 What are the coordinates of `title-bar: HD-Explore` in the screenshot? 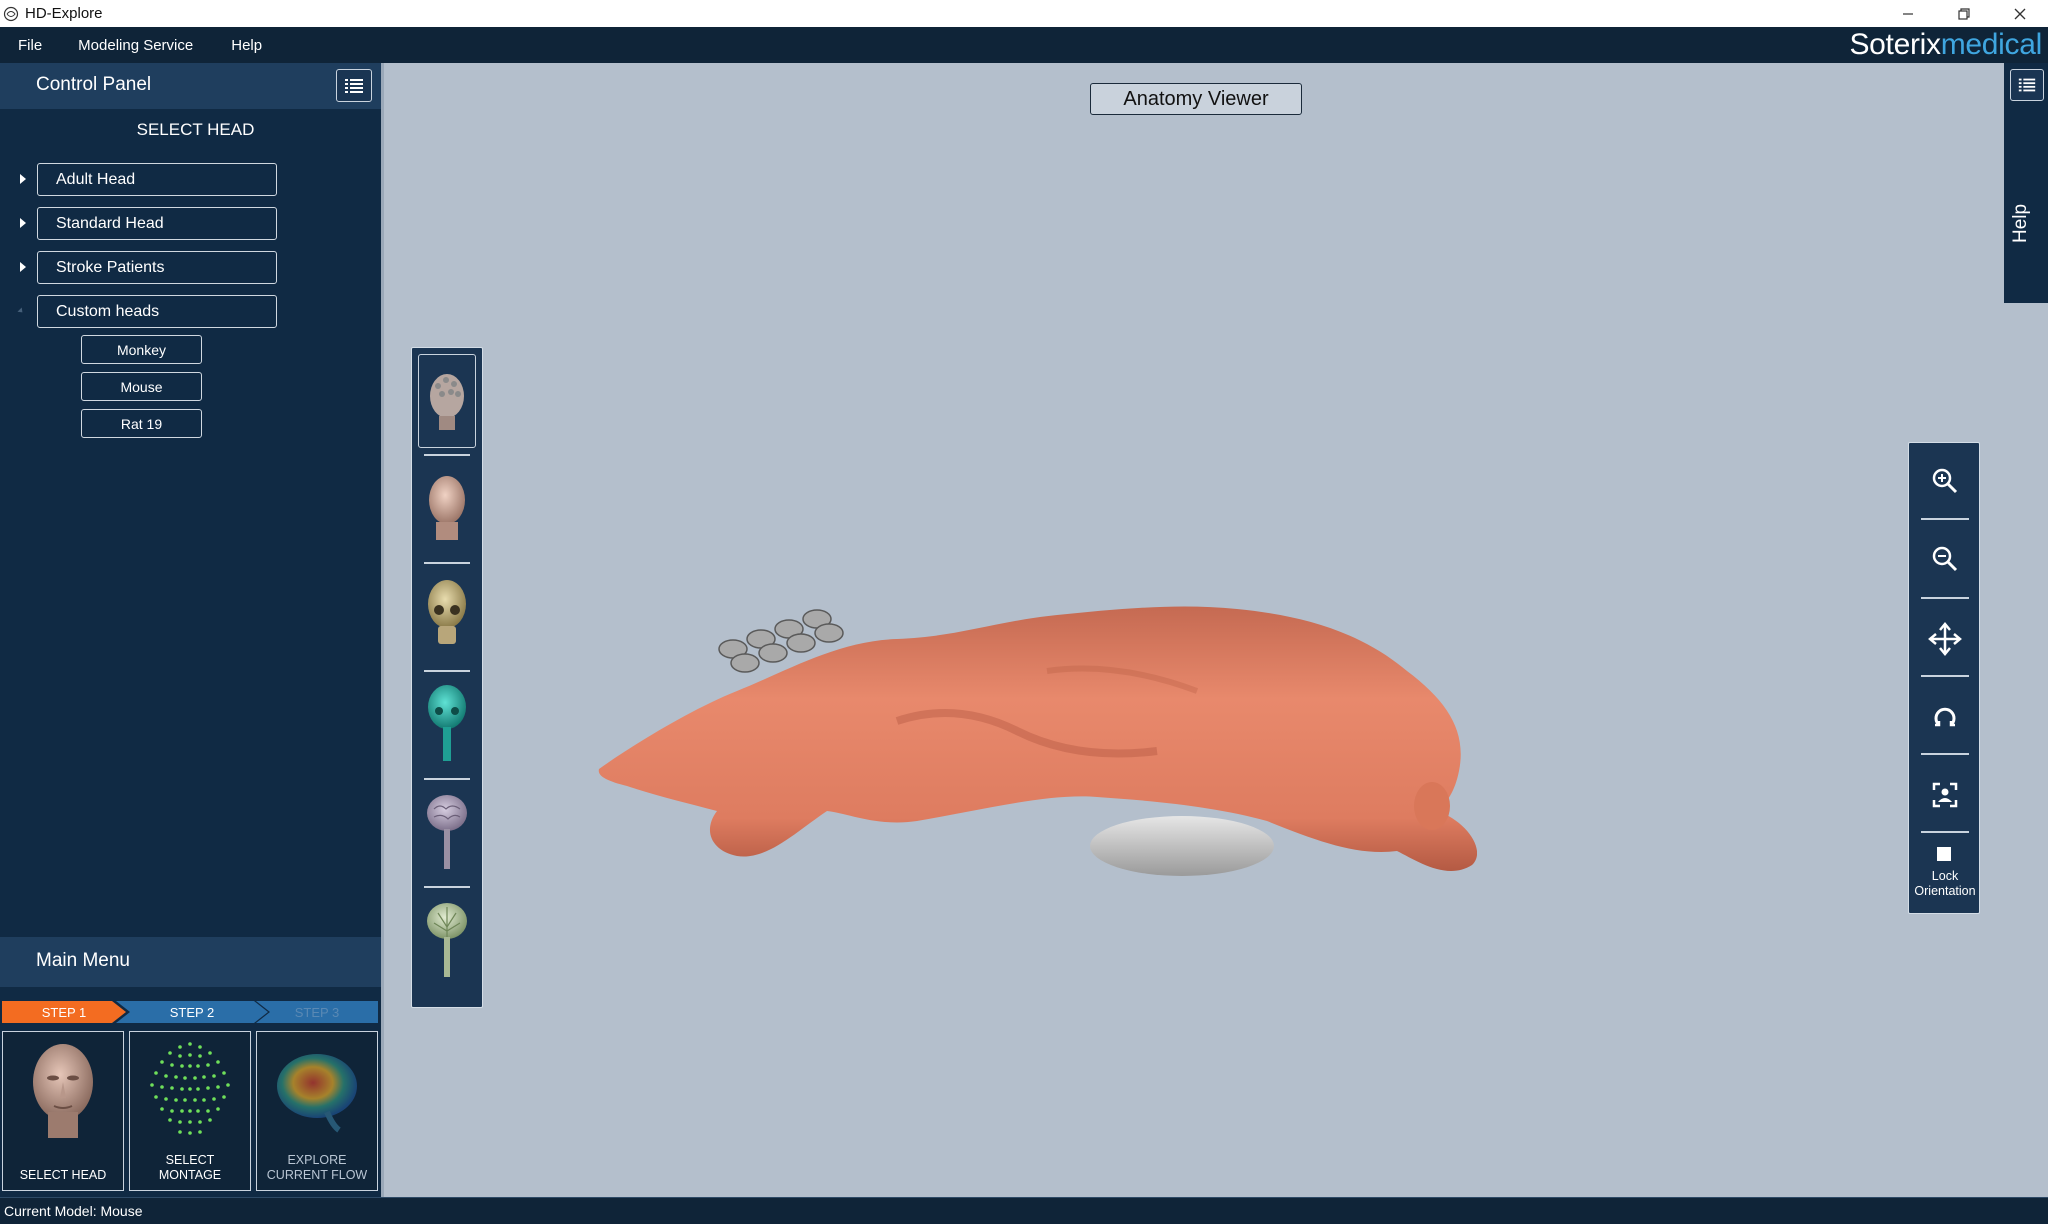 It's located at (1024, 13).